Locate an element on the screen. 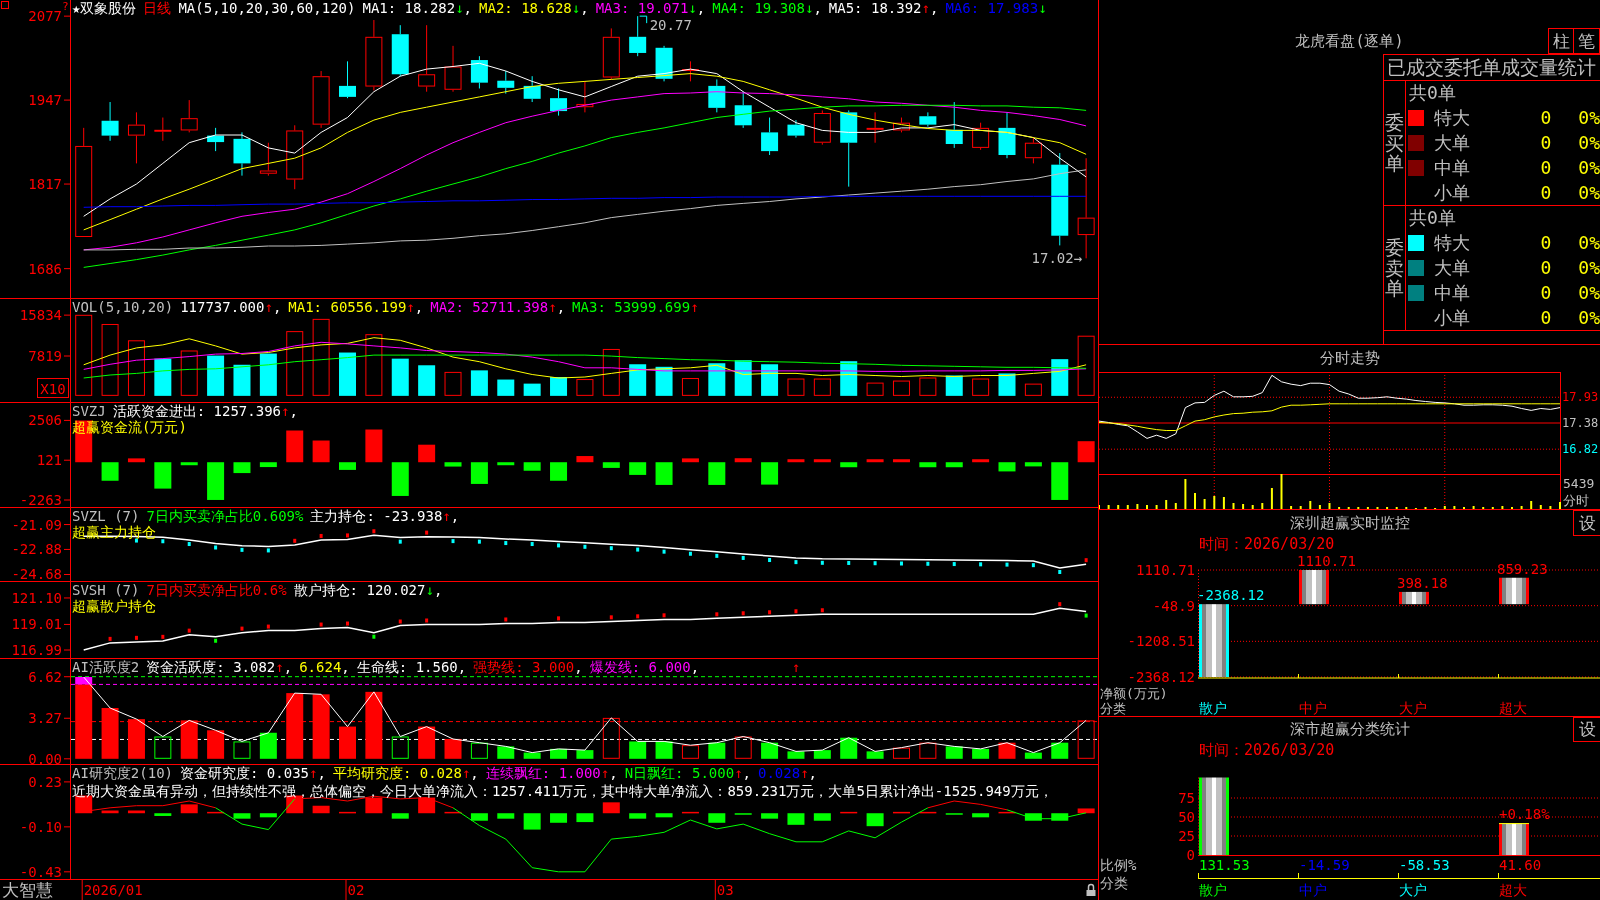 This screenshot has width=1600, height=900. axis-title: 分类 is located at coordinates (1113, 708).